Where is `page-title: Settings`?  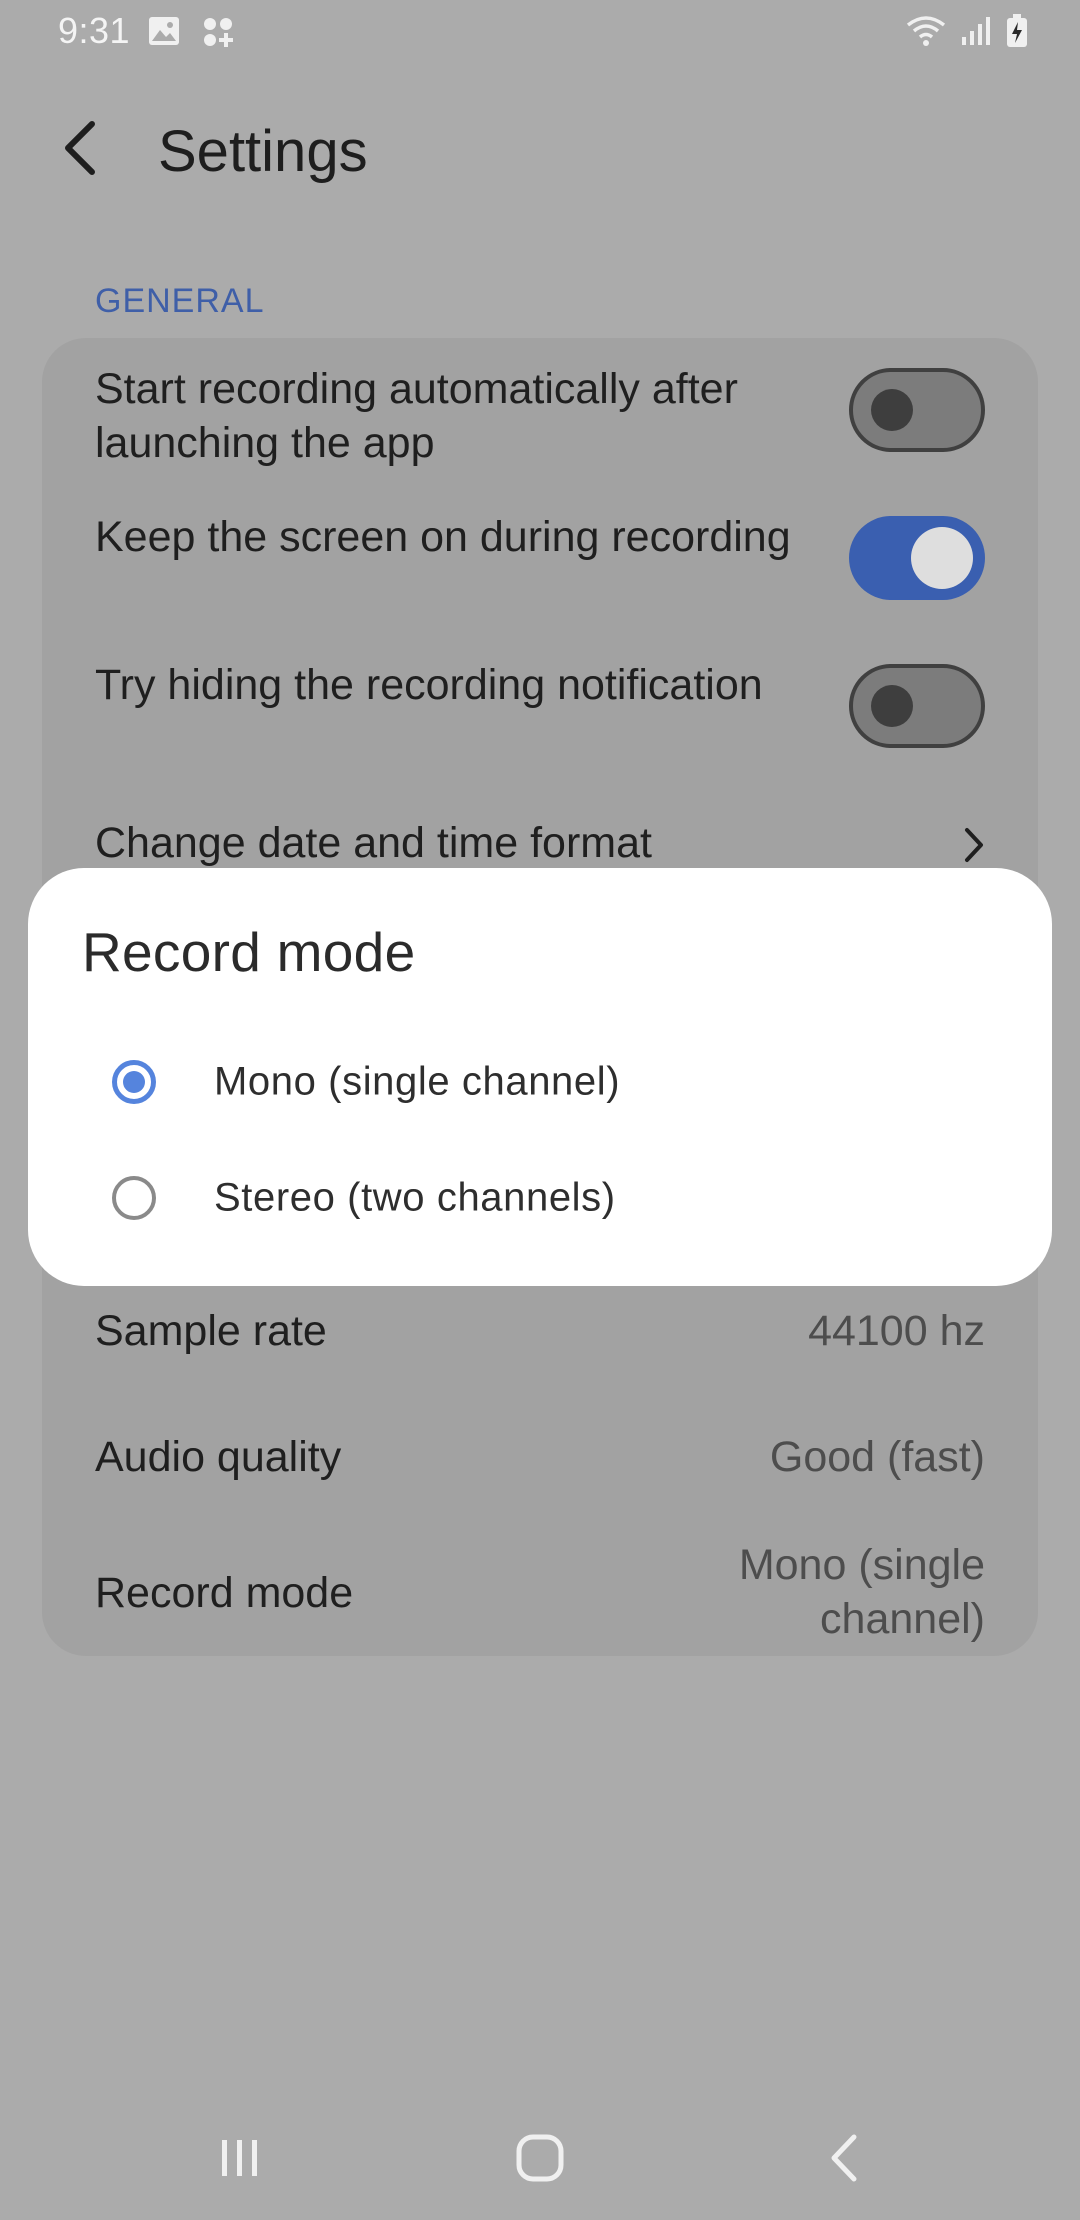 page-title: Settings is located at coordinates (263, 151).